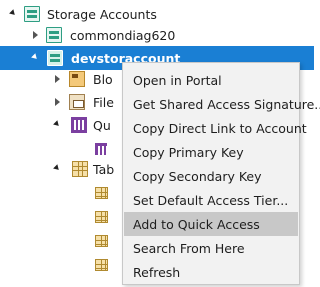  What do you see at coordinates (77, 102) in the screenshot?
I see `file-share-icon` at bounding box center [77, 102].